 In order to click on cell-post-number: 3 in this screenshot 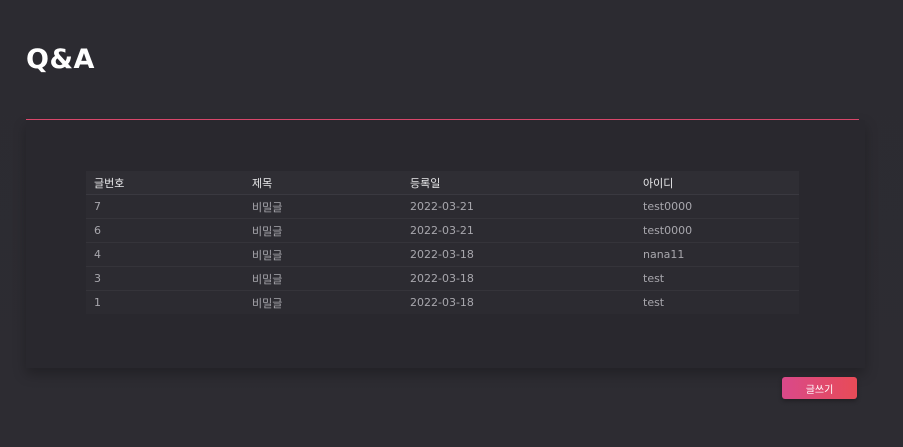, I will do `click(165, 278)`.